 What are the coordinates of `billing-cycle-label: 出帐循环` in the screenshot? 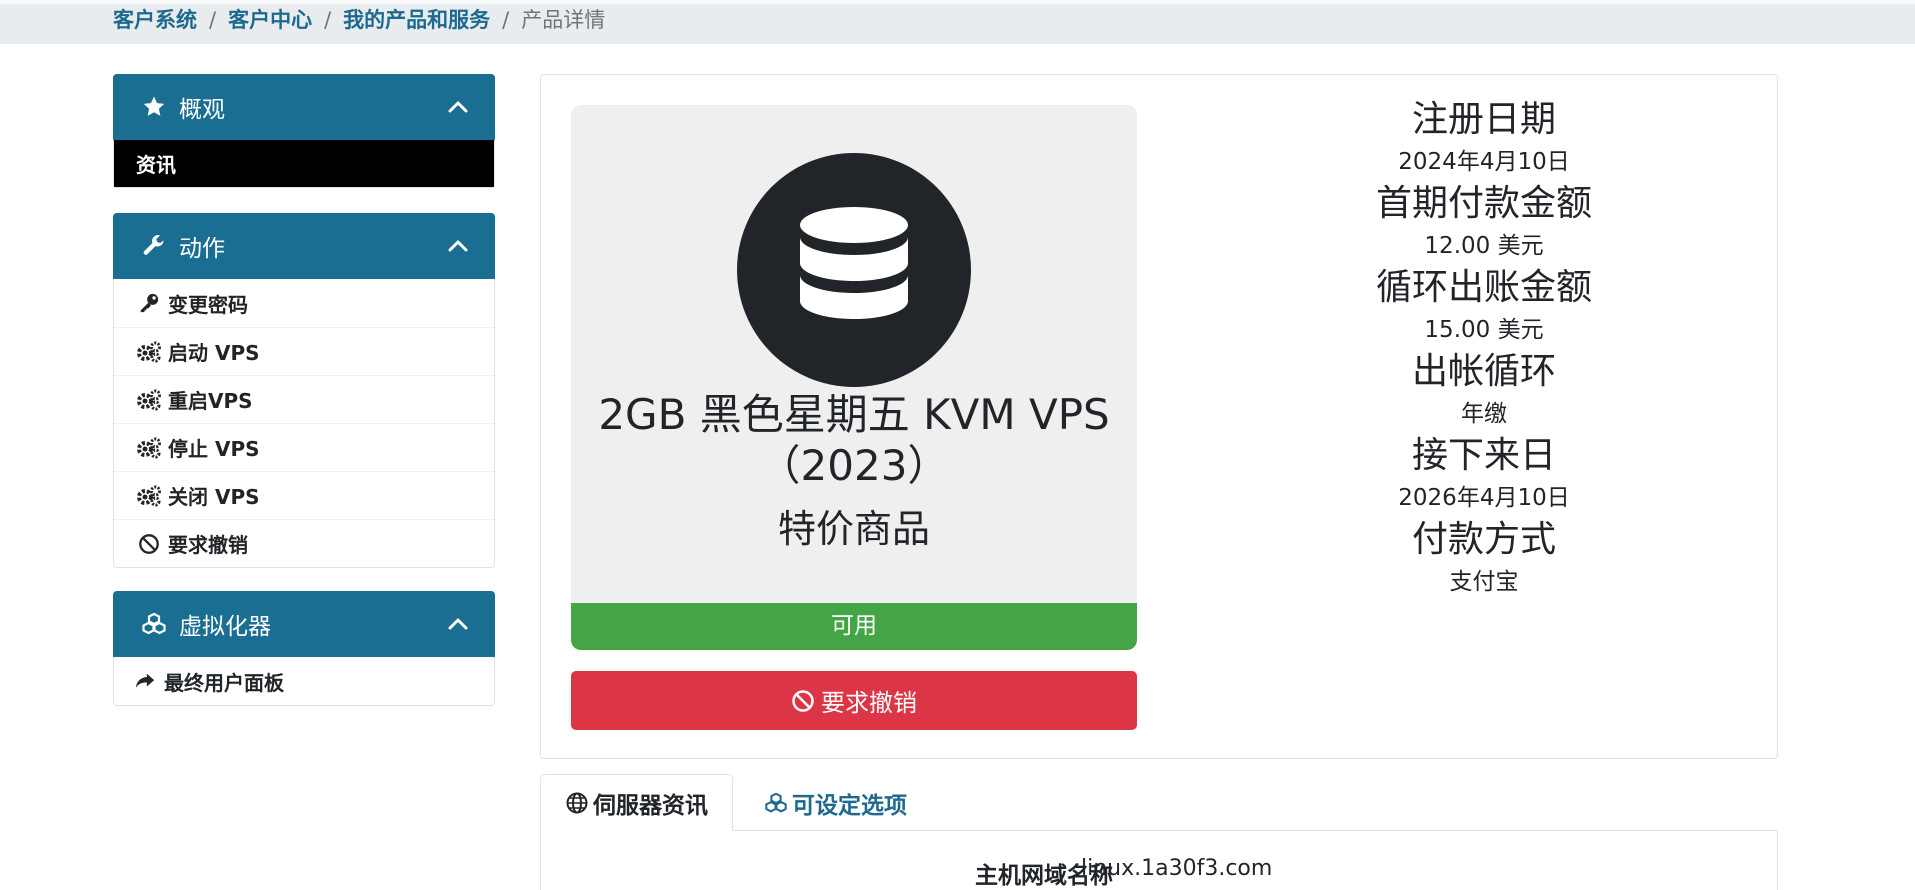 It's located at (1483, 371).